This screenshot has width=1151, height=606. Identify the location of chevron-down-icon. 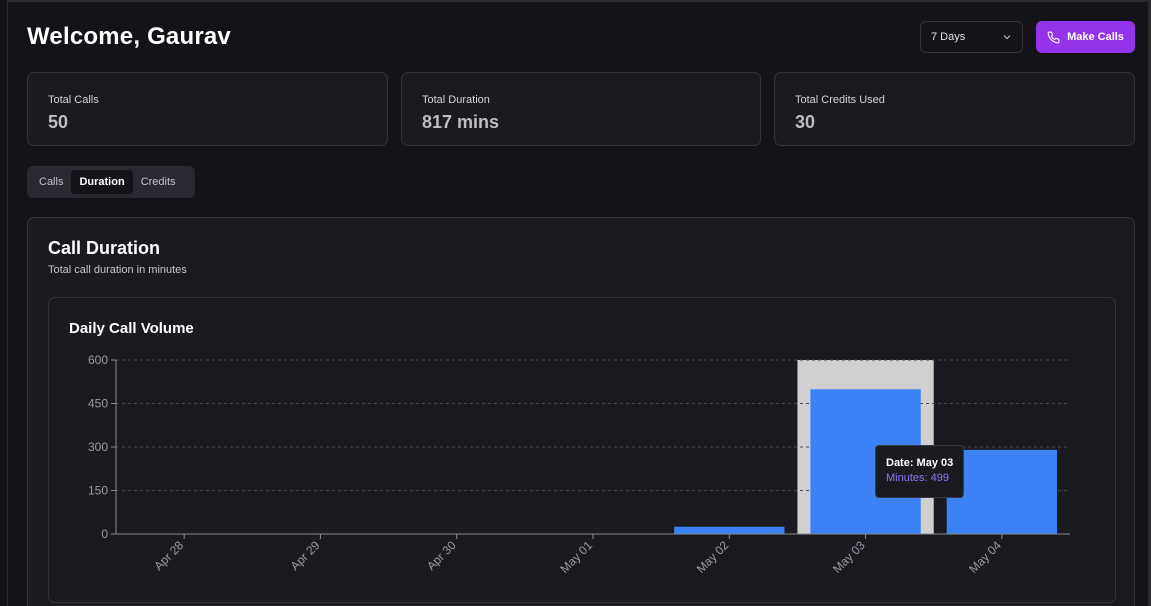
(1007, 37).